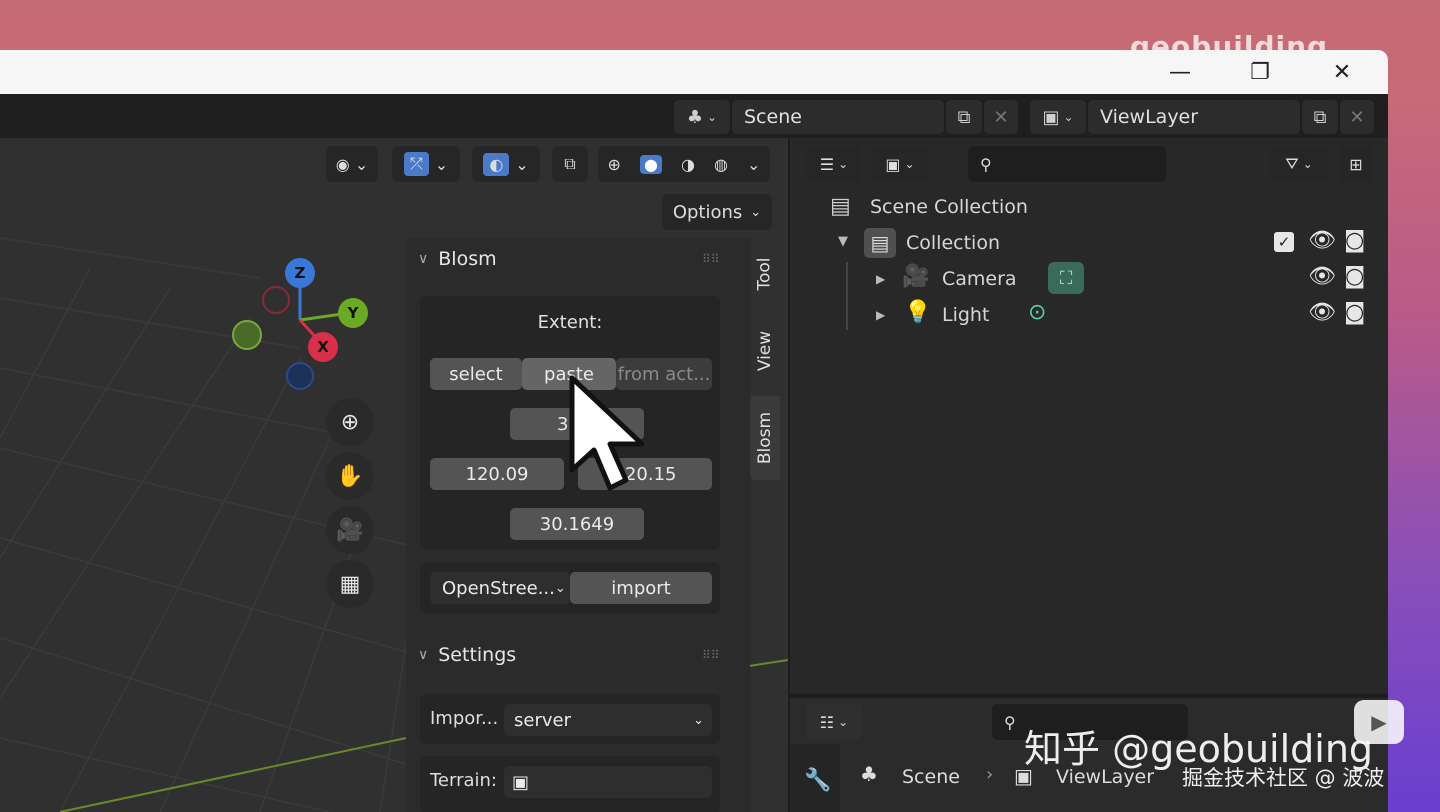  I want to click on pan-button: ✋, so click(350, 476).